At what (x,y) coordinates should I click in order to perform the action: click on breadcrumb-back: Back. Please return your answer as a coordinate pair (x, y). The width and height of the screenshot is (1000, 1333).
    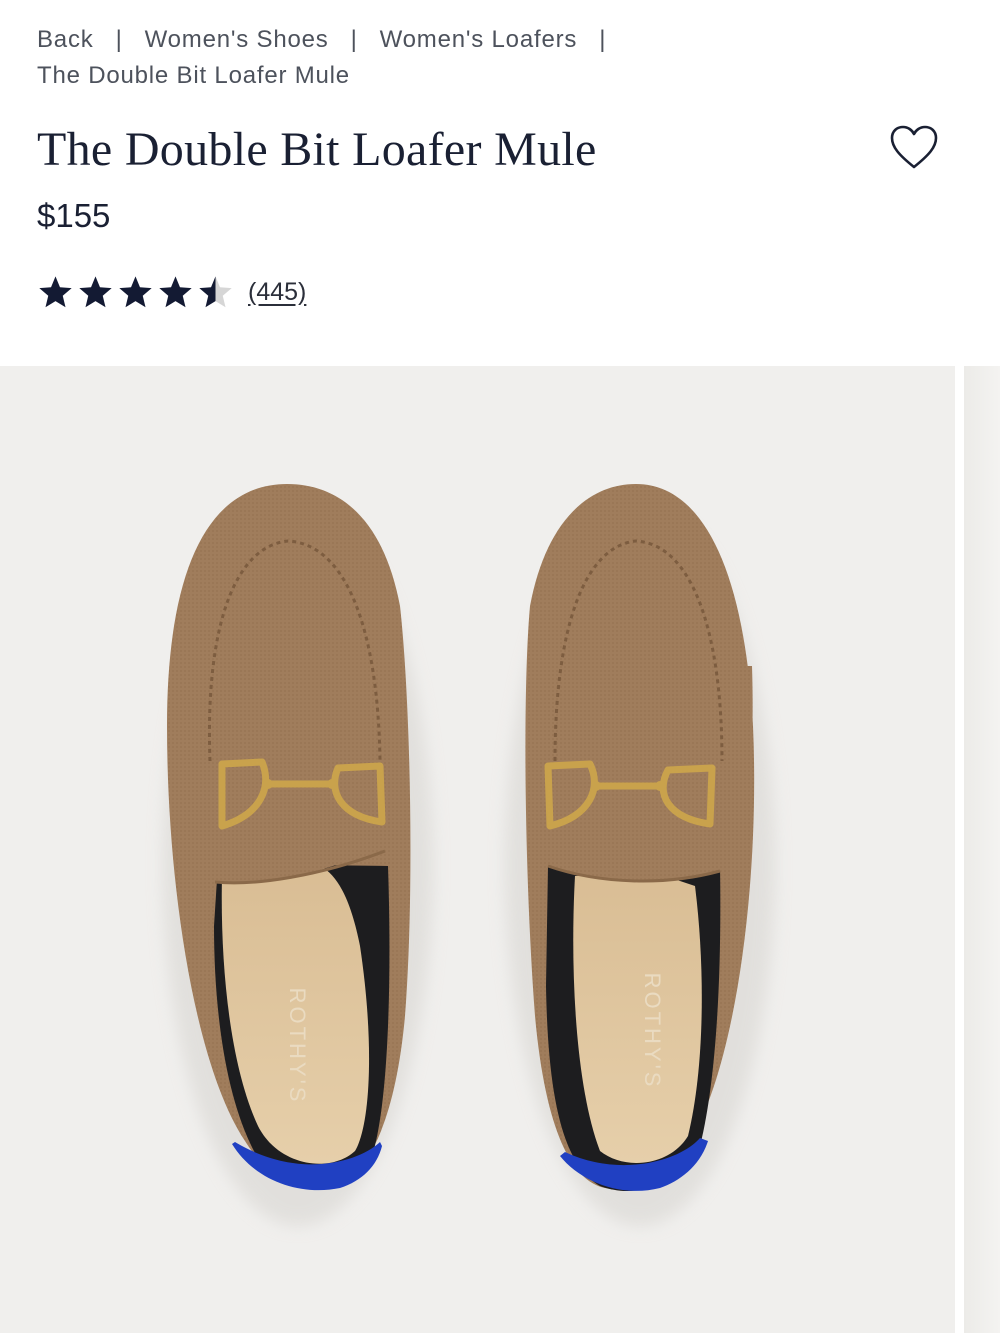
    Looking at the image, I should click on (65, 39).